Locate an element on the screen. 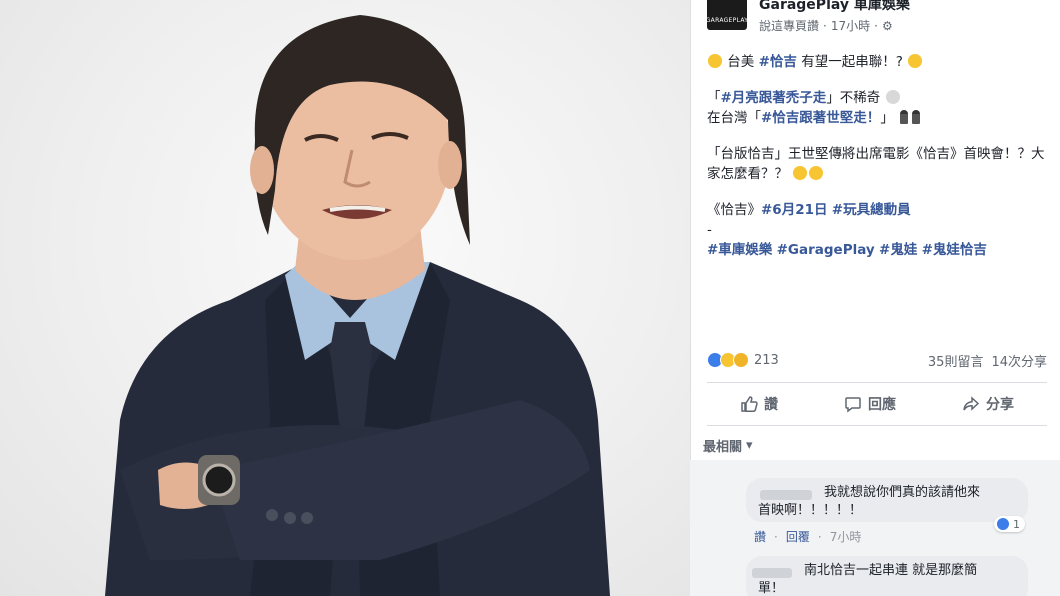 The width and height of the screenshot is (1060, 596). post-meta: 說這專頁讚 · 17小時 · ⚙ is located at coordinates (826, 25).